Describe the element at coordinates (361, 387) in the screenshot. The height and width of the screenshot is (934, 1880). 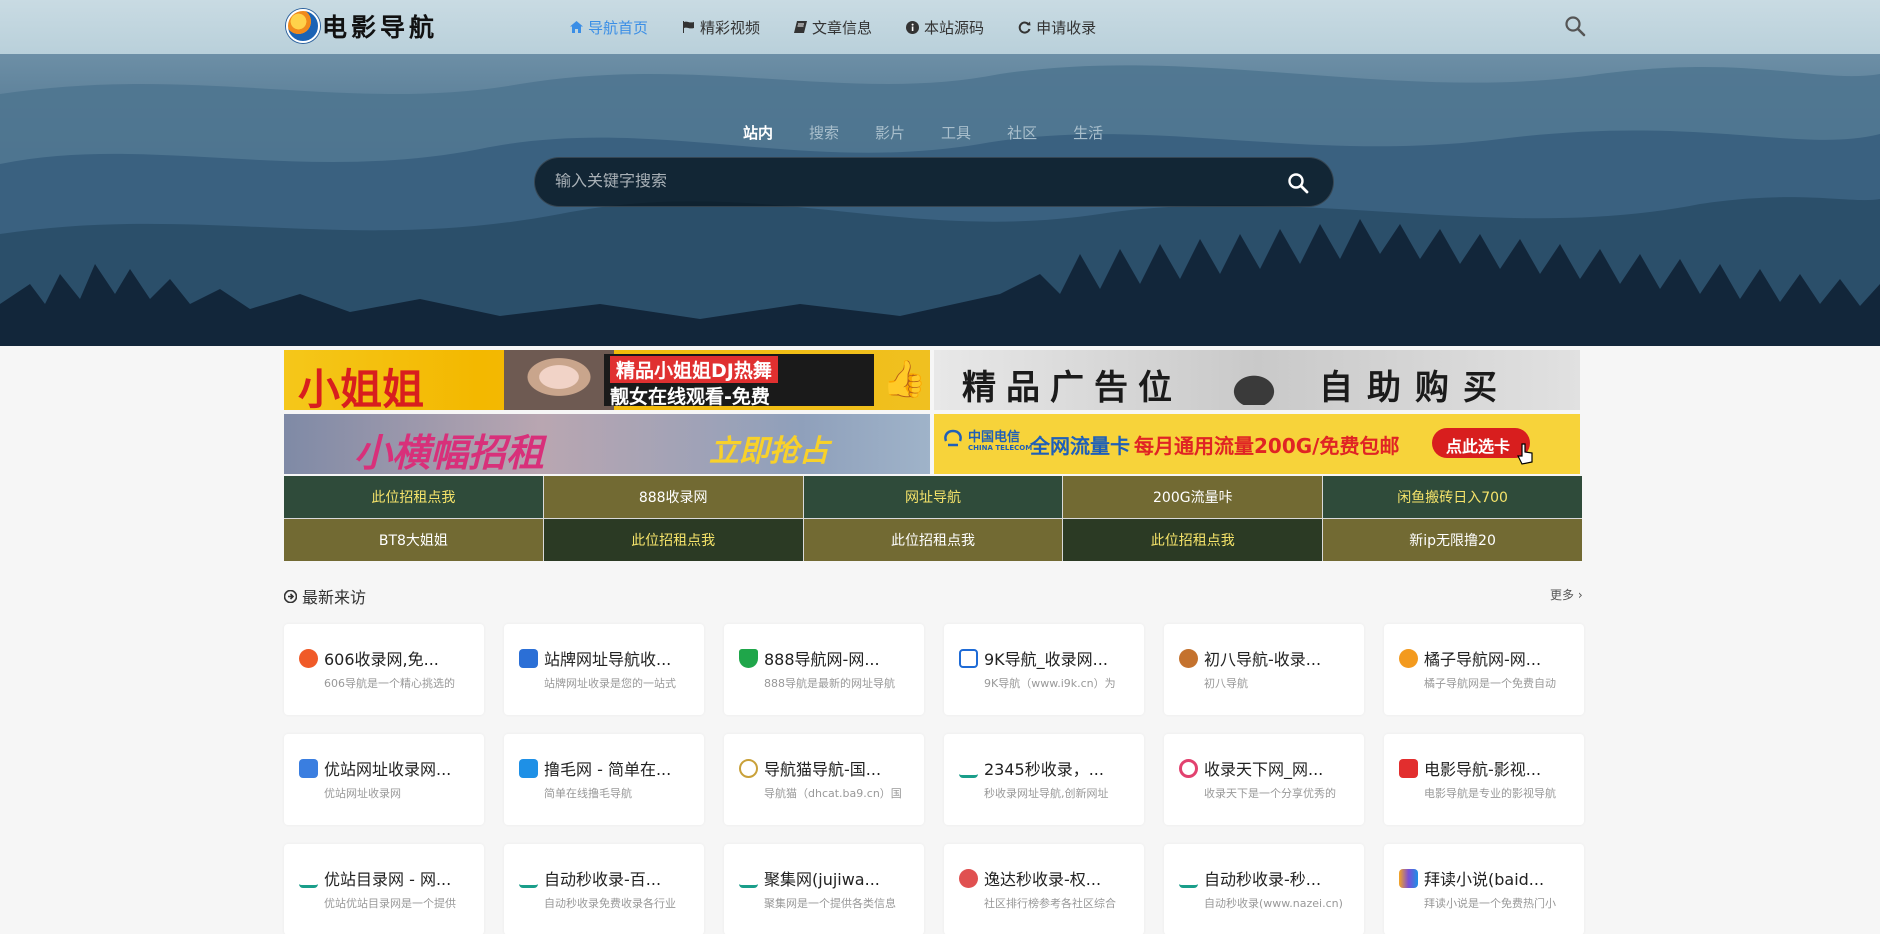
I see `ad1-left-text: 小姐姐` at that location.